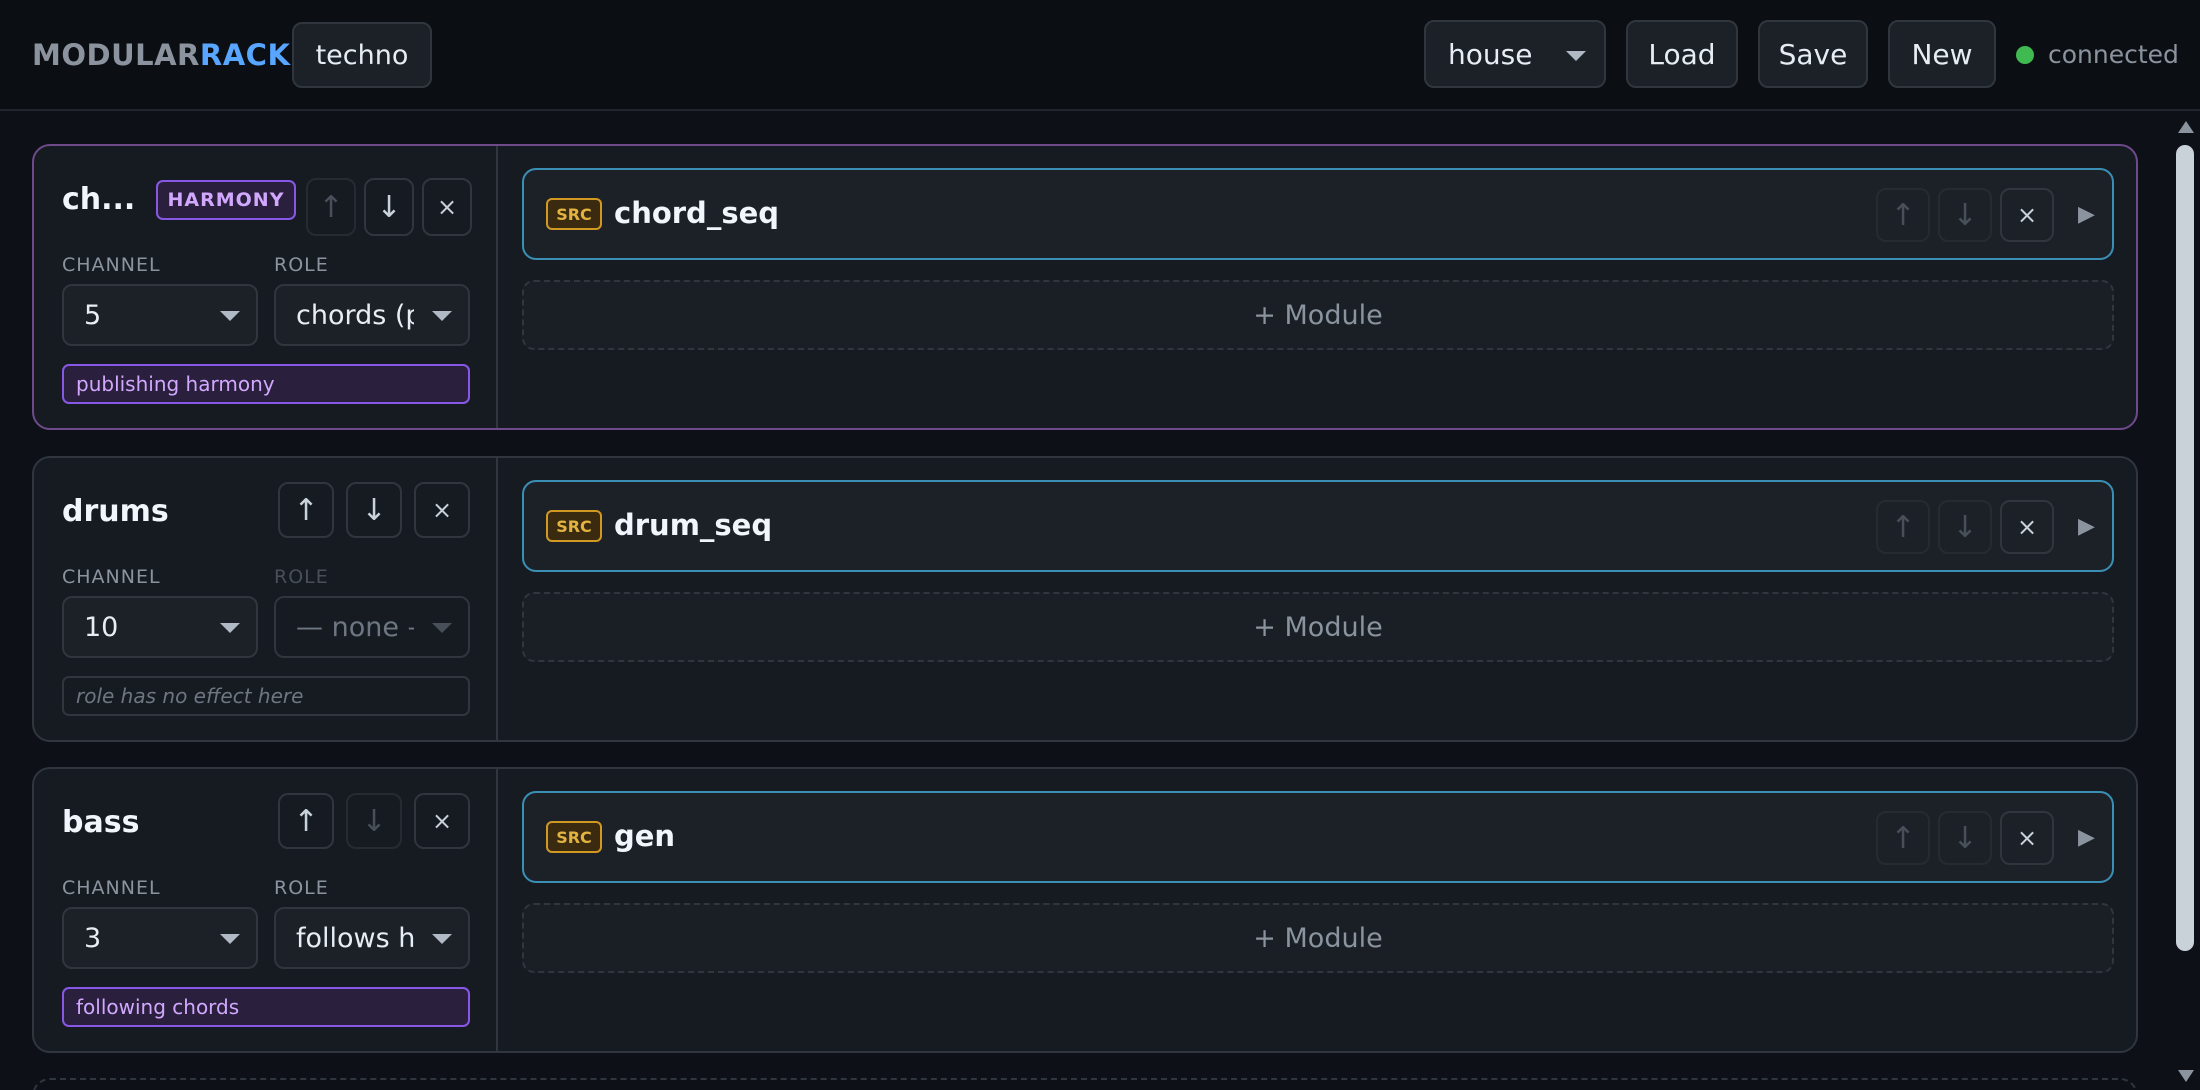 The image size is (2200, 1090). What do you see at coordinates (645, 836) in the screenshot?
I see `module-name: gen` at bounding box center [645, 836].